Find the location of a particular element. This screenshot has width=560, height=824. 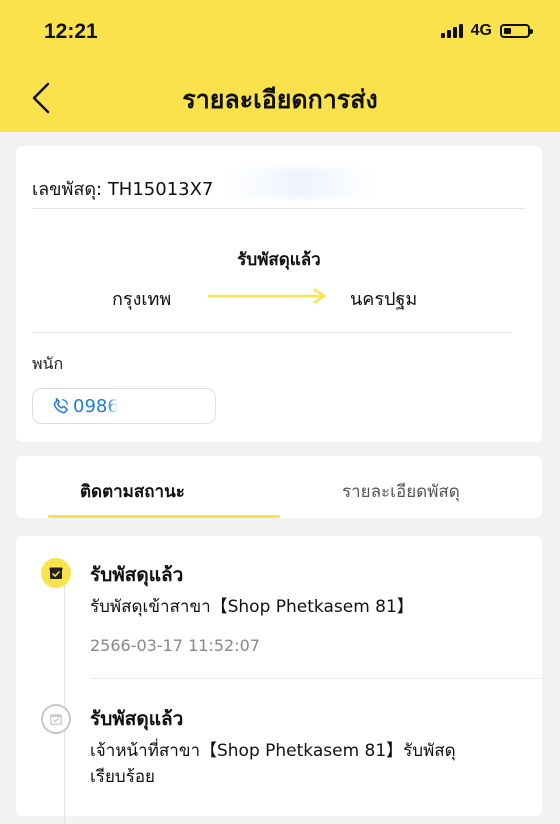

page-title: รายละเอียดการส่ง is located at coordinates (280, 99).